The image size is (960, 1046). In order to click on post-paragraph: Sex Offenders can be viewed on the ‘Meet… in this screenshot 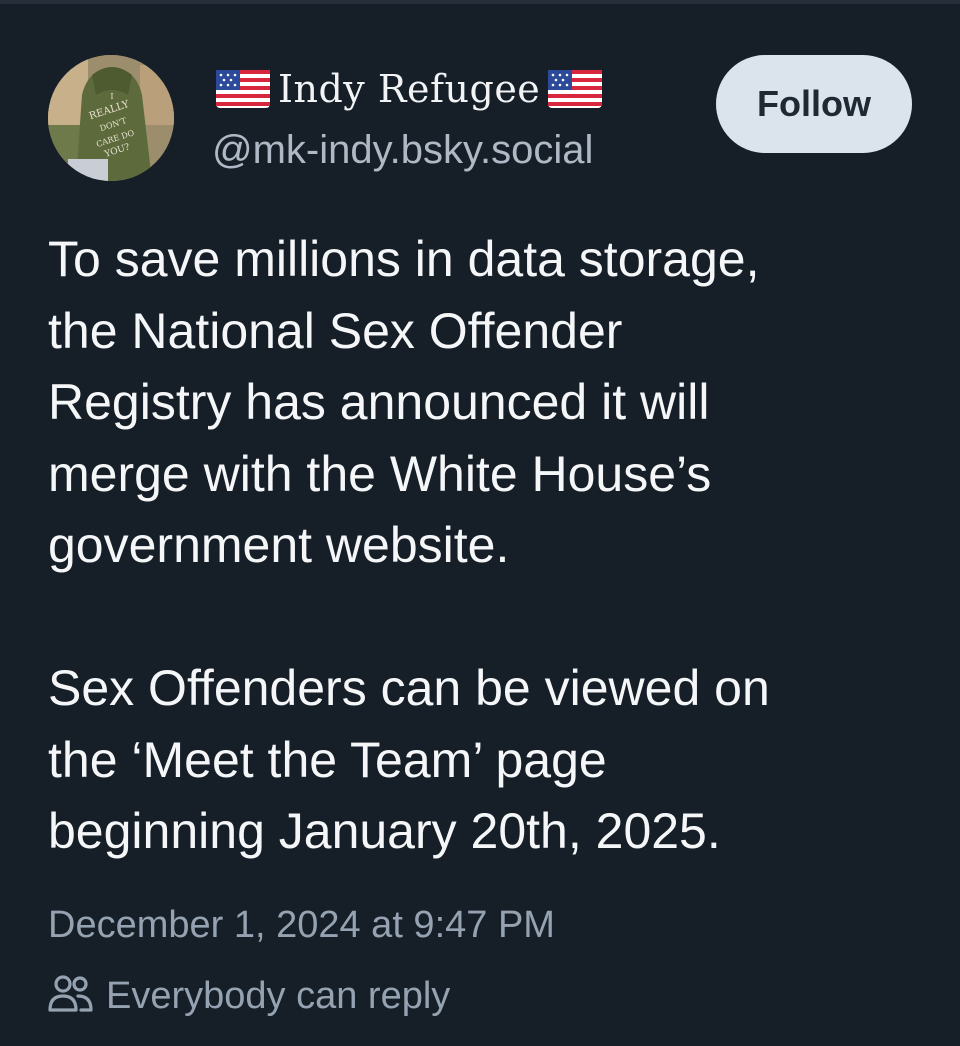, I will do `click(409, 759)`.